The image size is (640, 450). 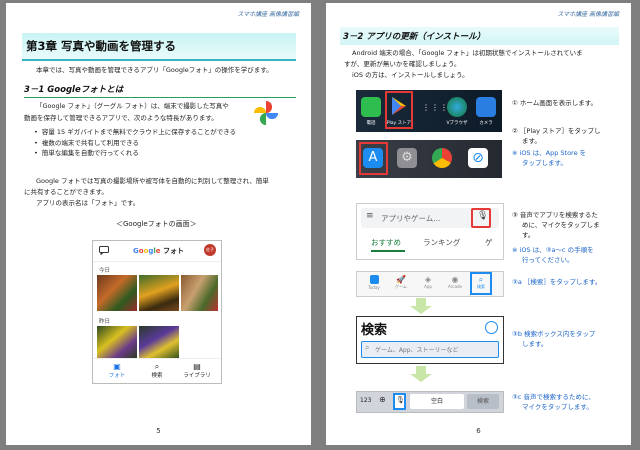 I want to click on tab-apps: ◈ App, so click(x=428, y=282).